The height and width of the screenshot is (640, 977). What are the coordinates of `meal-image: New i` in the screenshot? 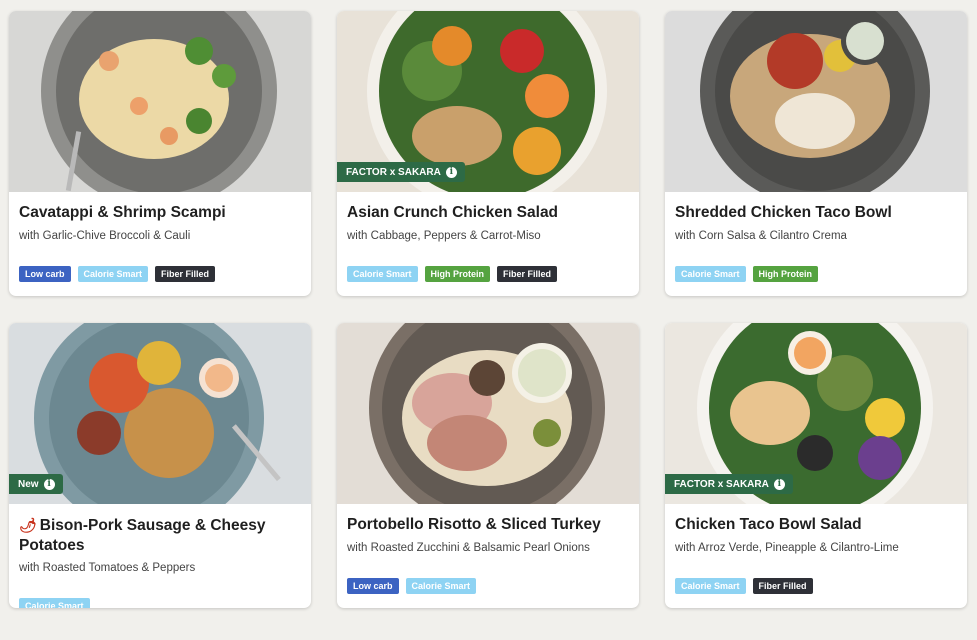 It's located at (160, 413).